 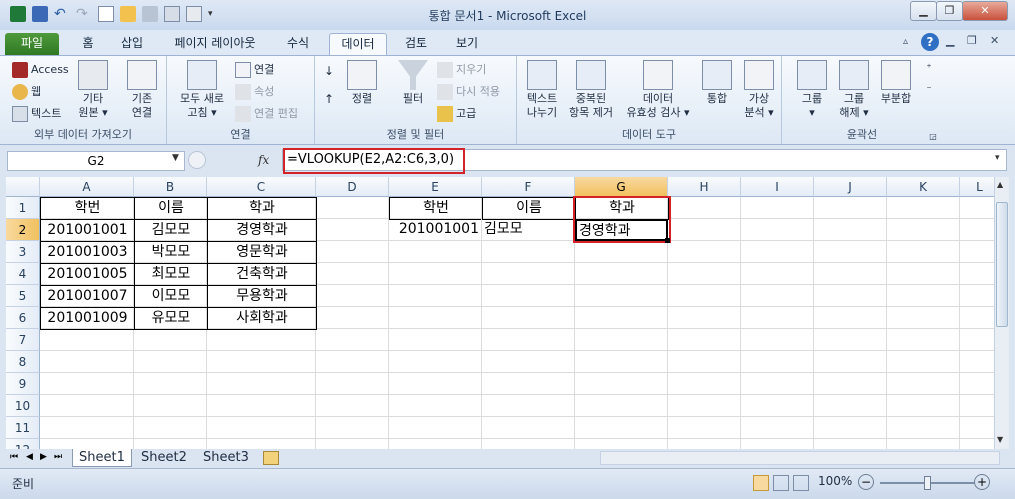 What do you see at coordinates (801, 483) in the screenshot?
I see `page-break-view-icon` at bounding box center [801, 483].